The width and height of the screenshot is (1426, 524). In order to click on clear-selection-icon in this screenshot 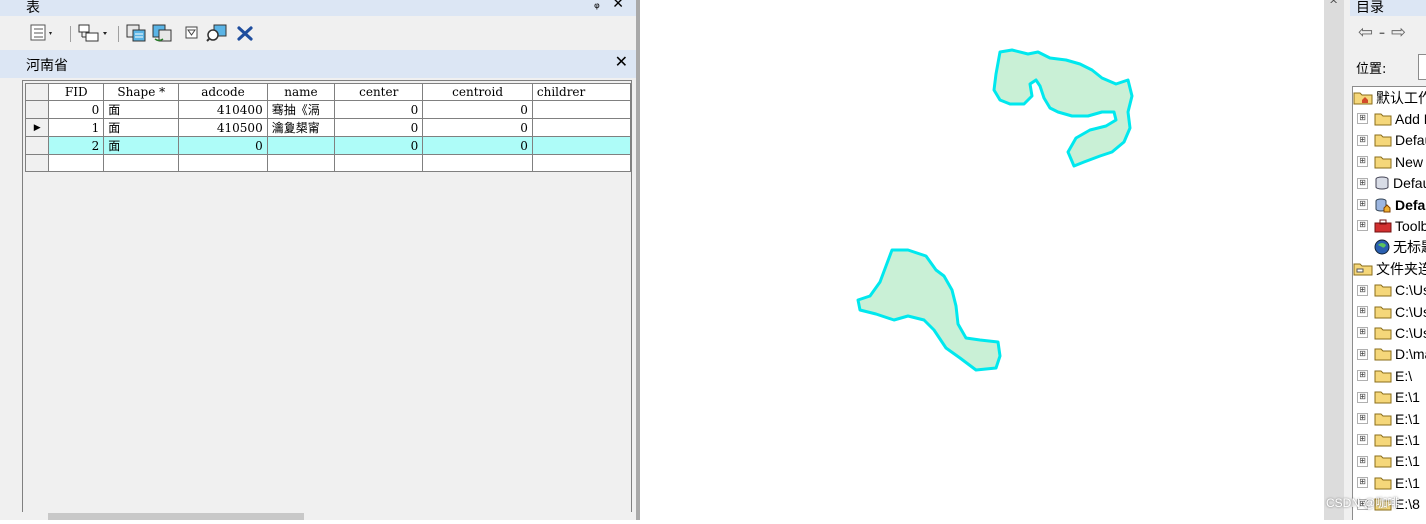, I will do `click(192, 33)`.